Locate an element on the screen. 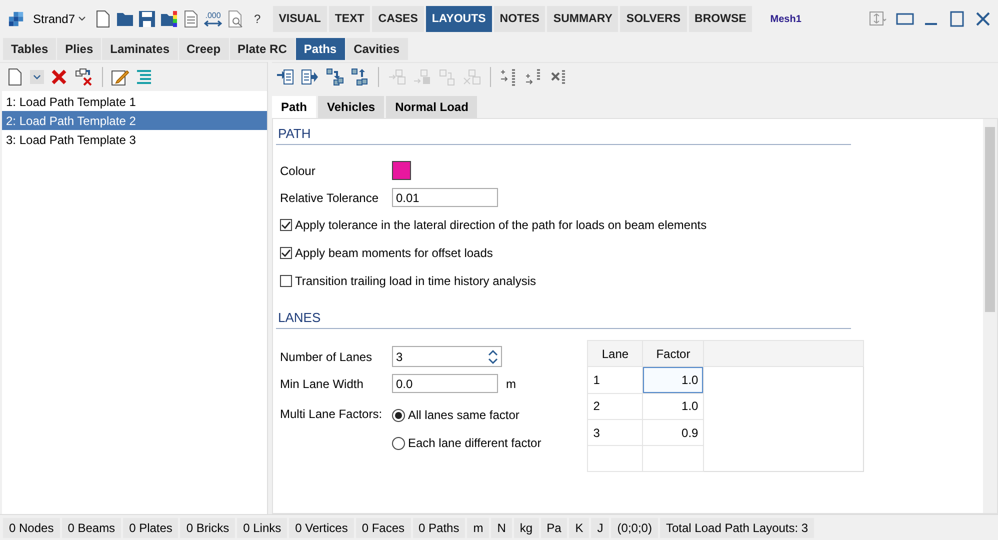  section-heading: LANES is located at coordinates (563, 318).